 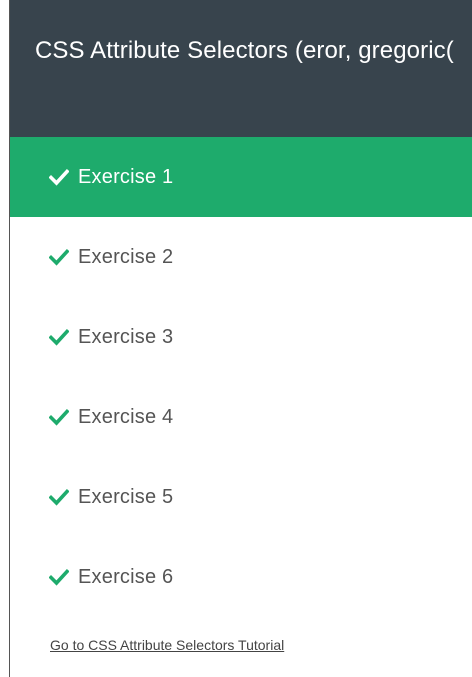 What do you see at coordinates (126, 256) in the screenshot?
I see `exercise-label: Exercise 2` at bounding box center [126, 256].